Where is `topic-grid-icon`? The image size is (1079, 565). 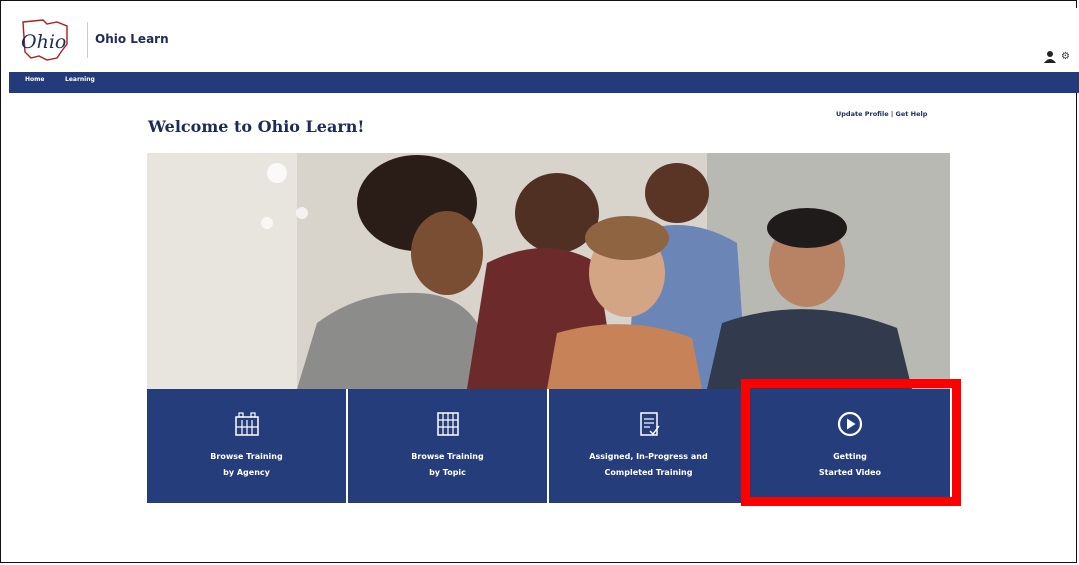
topic-grid-icon is located at coordinates (447, 424).